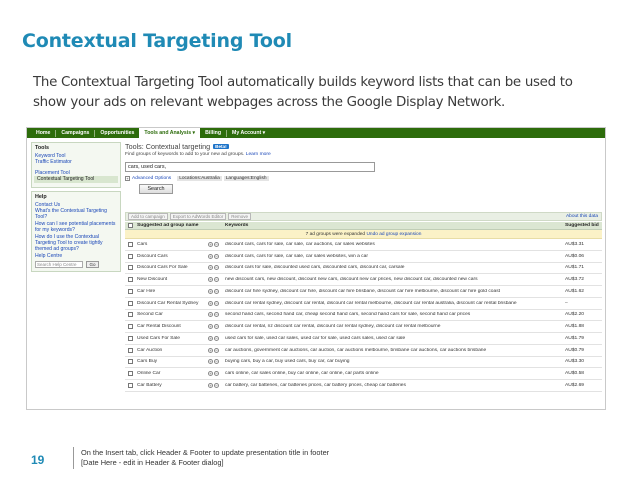  I want to click on export-button: Export to AdWords Editor, so click(198, 216).